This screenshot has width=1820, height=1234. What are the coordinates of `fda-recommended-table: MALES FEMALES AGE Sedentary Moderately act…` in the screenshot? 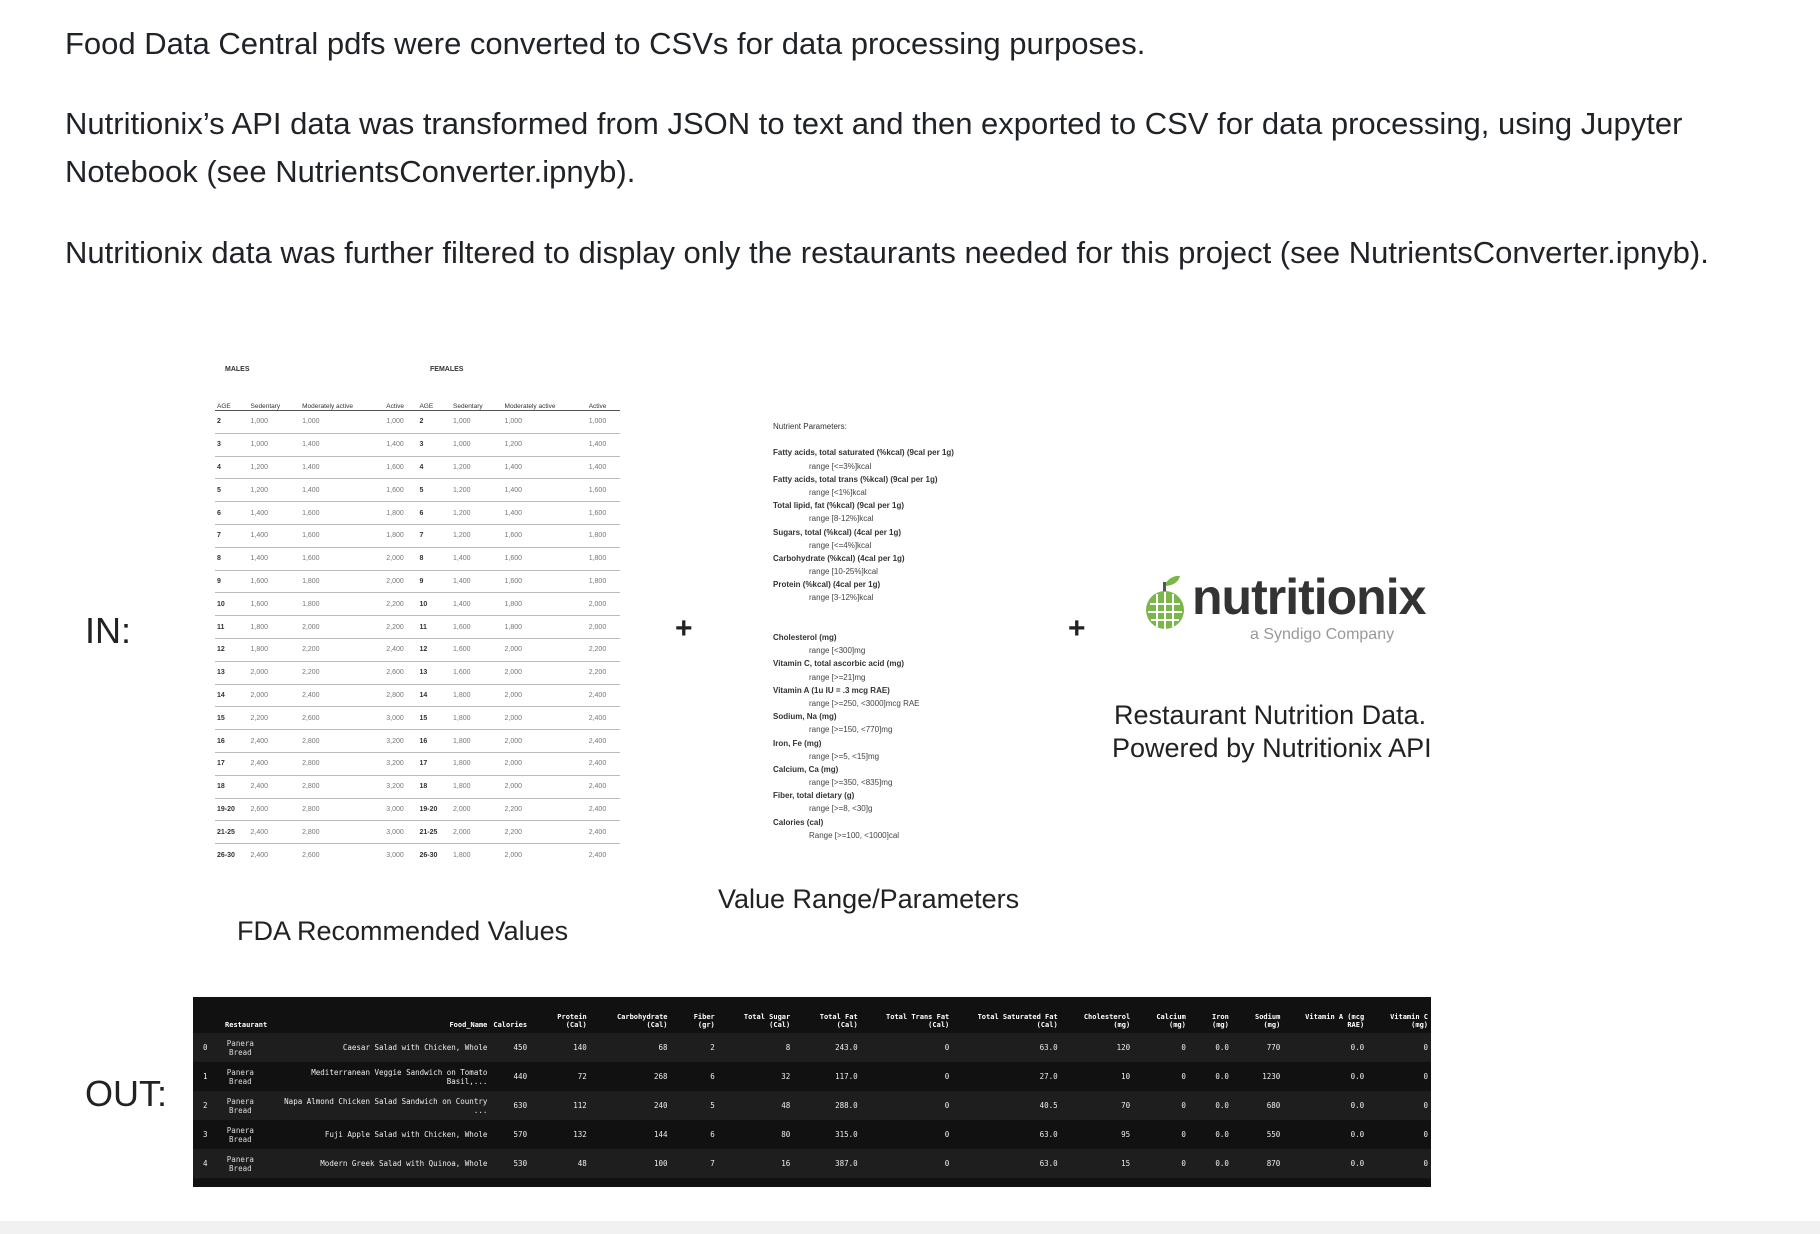 It's located at (417, 631).